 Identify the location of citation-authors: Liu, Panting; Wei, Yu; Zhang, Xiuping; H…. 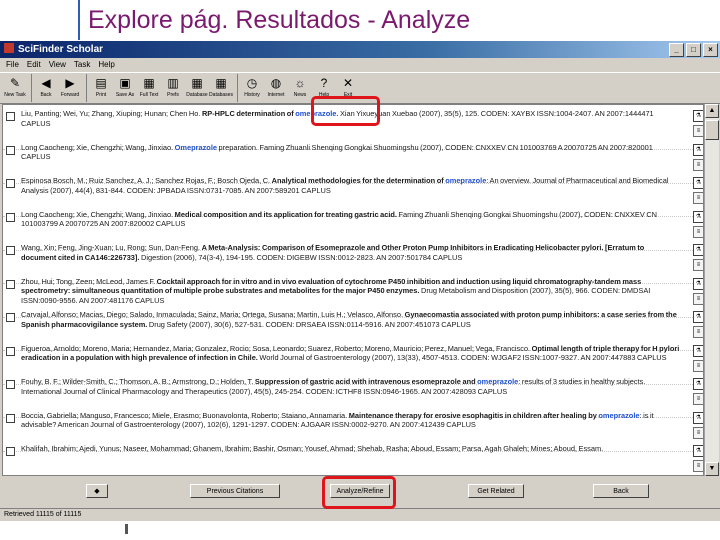
(111, 113).